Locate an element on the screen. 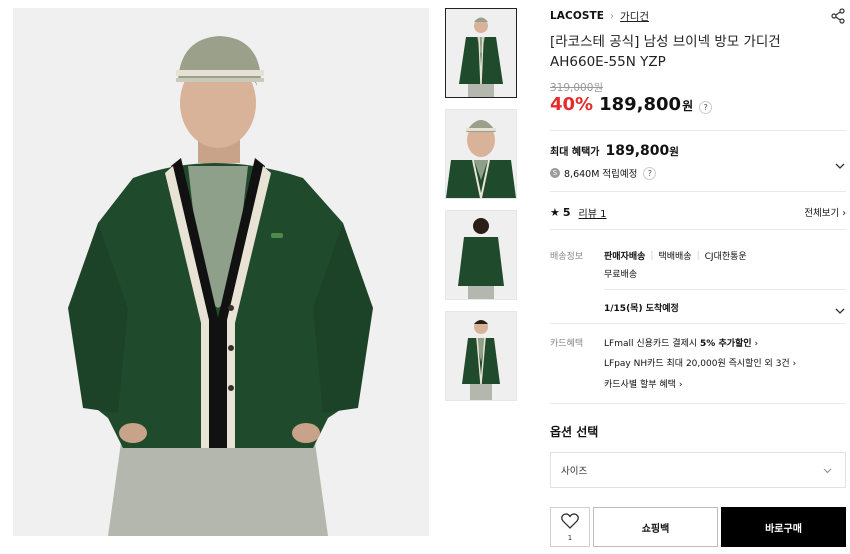 This screenshot has width=850, height=554. shipping-type: 택배배송 is located at coordinates (675, 257).